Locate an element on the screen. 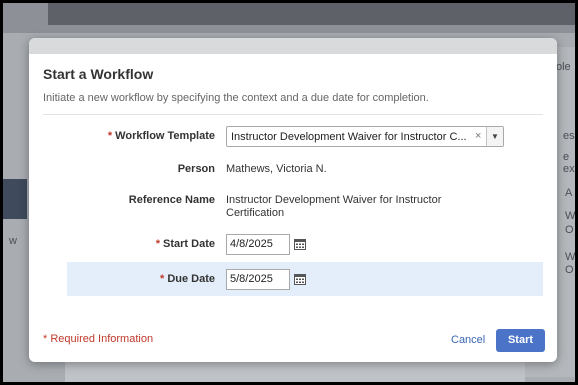  person-row: Person Mathews, Victoria N. is located at coordinates (305, 170).